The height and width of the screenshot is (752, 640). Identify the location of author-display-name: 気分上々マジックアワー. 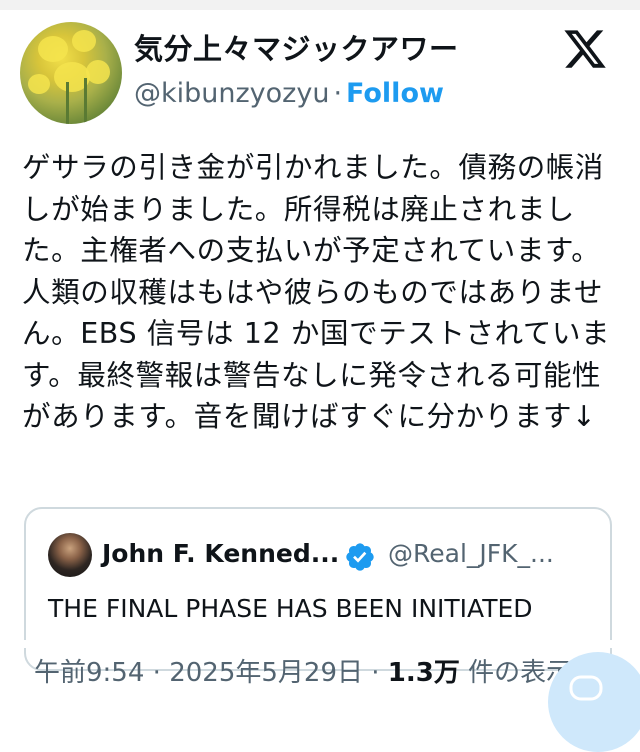
(296, 47).